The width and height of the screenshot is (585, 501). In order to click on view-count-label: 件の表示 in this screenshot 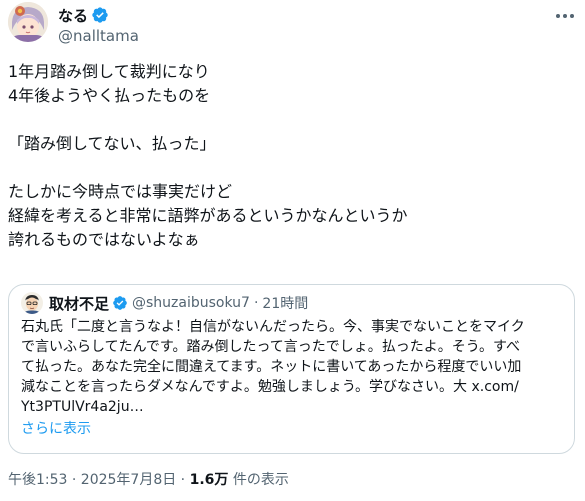, I will do `click(258, 480)`.